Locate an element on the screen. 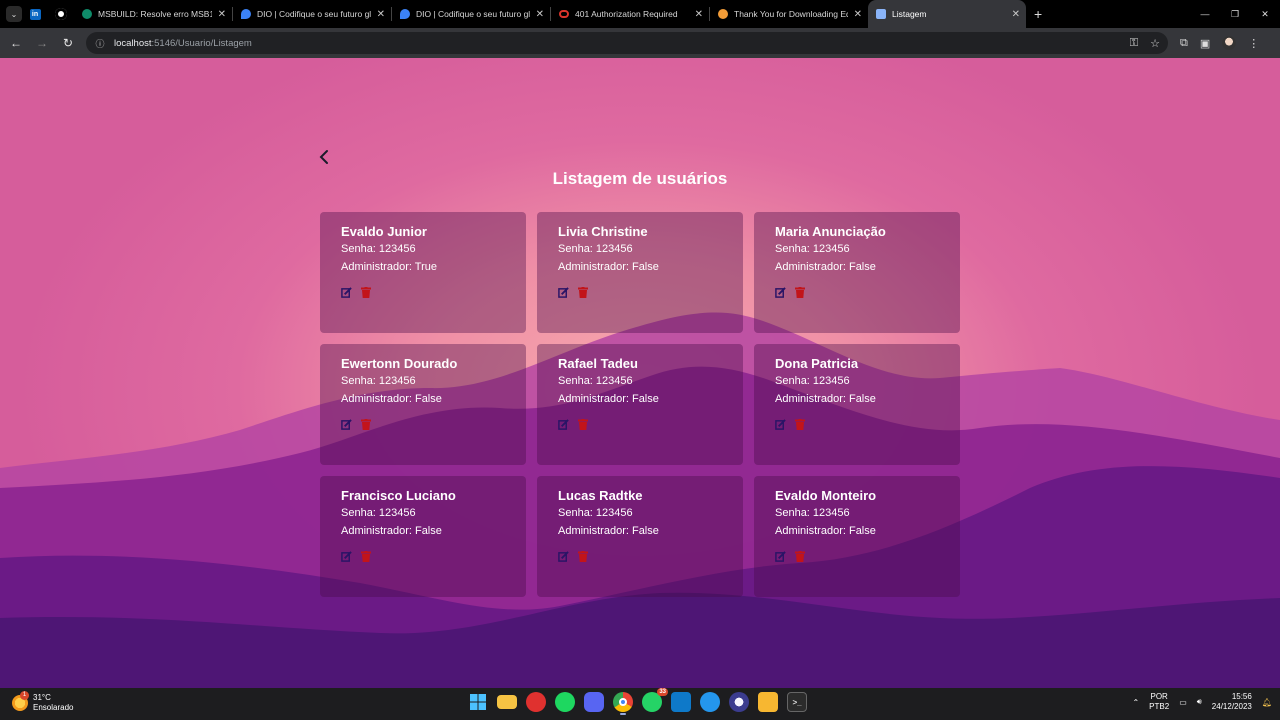 The height and width of the screenshot is (720, 1280). chrome-icon is located at coordinates (623, 703).